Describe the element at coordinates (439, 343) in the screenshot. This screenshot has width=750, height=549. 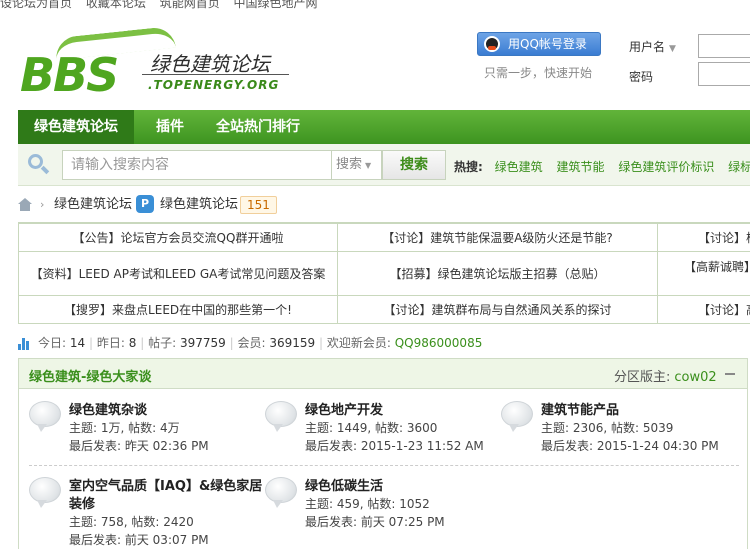
I see `new-member-link: QQ986000085` at that location.